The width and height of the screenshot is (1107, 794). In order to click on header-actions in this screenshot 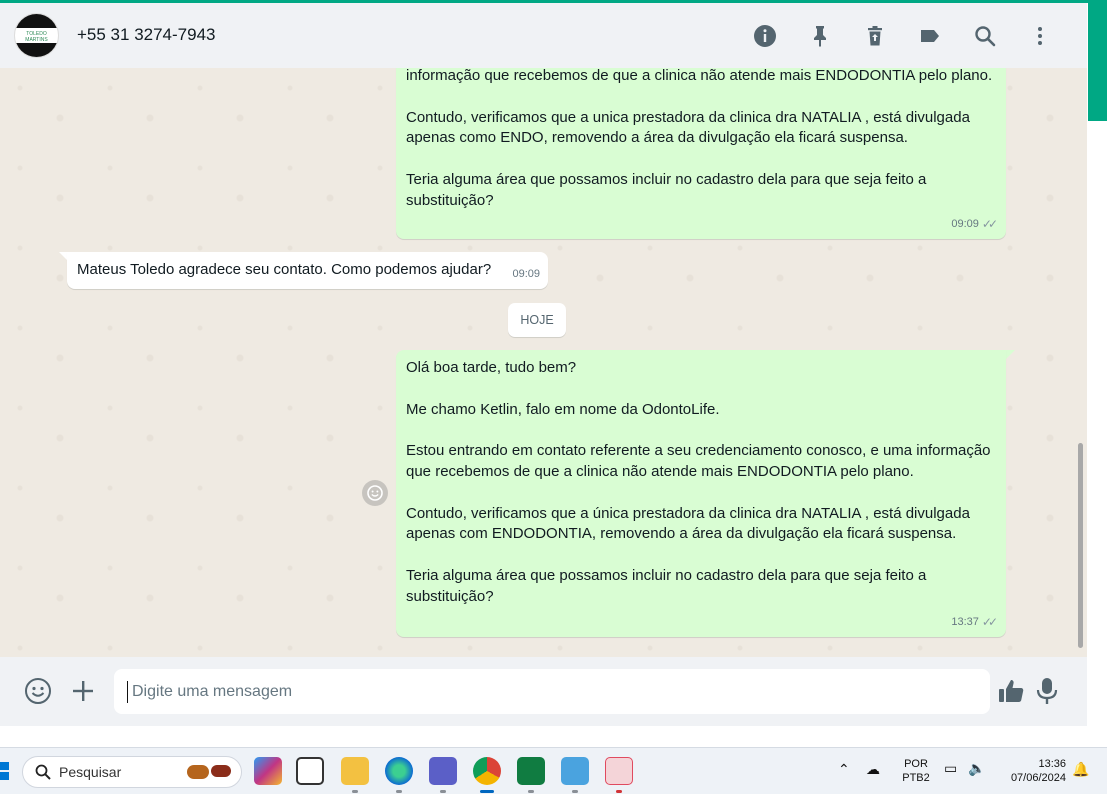, I will do `click(902, 36)`.